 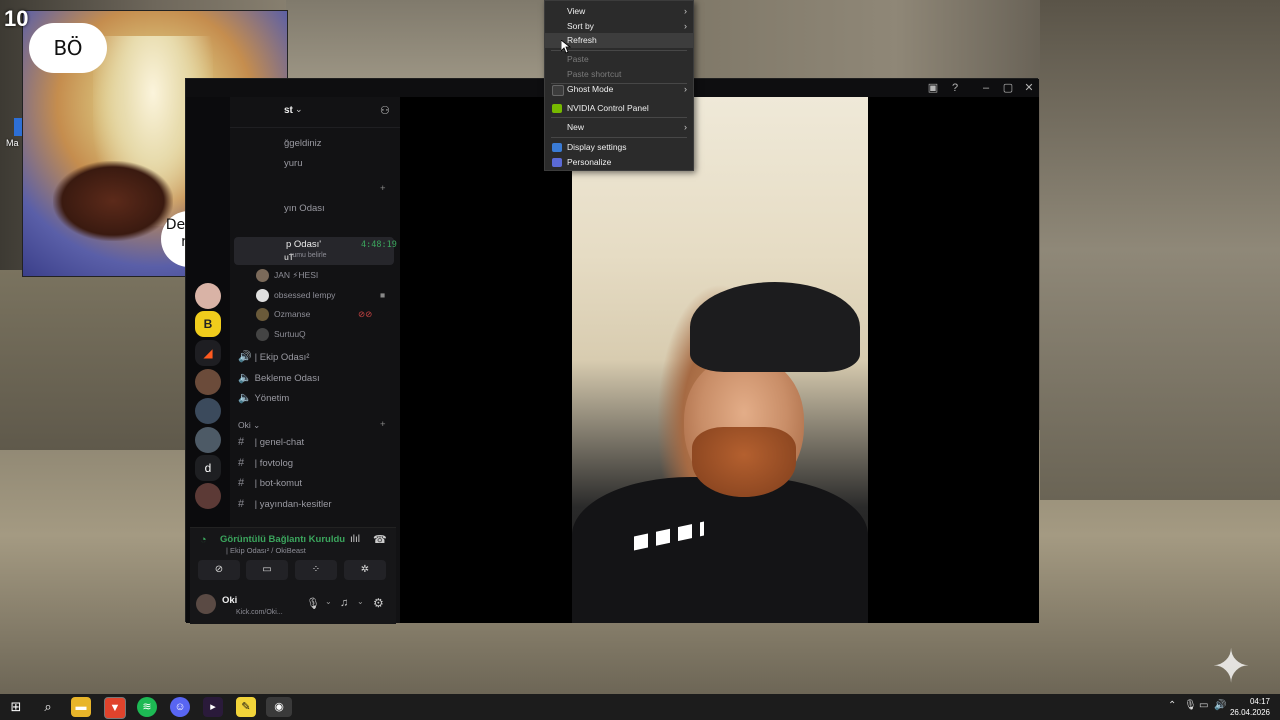 What do you see at coordinates (619, 26) in the screenshot?
I see `menu-item-sort-by: Sort by ›` at bounding box center [619, 26].